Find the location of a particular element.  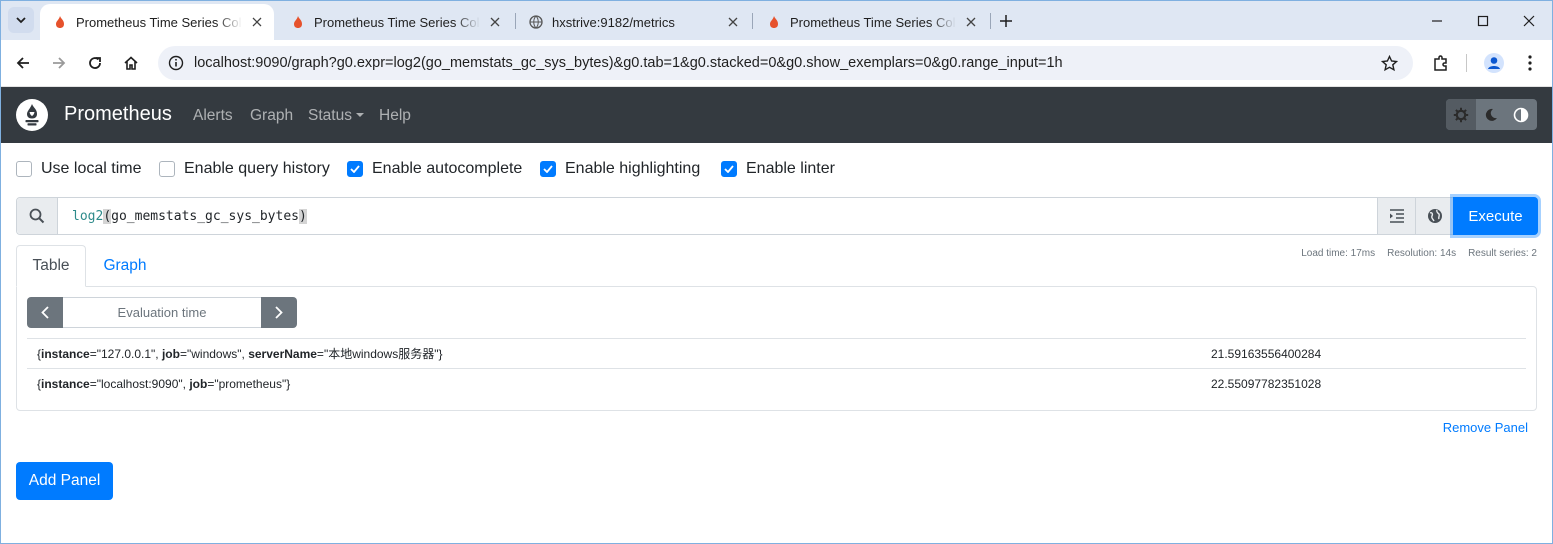

tab-title: Prometheus Time Series Collection is located at coordinates (397, 22).